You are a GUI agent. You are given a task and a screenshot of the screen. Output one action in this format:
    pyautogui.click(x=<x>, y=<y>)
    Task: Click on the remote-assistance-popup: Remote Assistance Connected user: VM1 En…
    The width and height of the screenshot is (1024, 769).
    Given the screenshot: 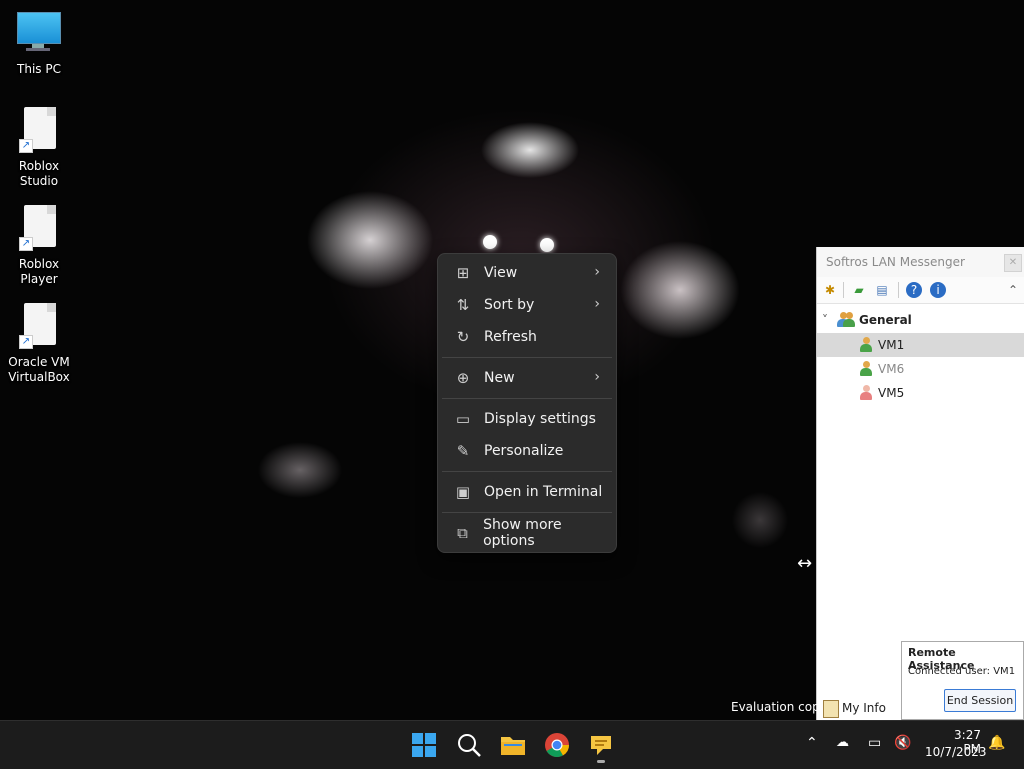 What is the action you would take?
    pyautogui.click(x=962, y=680)
    